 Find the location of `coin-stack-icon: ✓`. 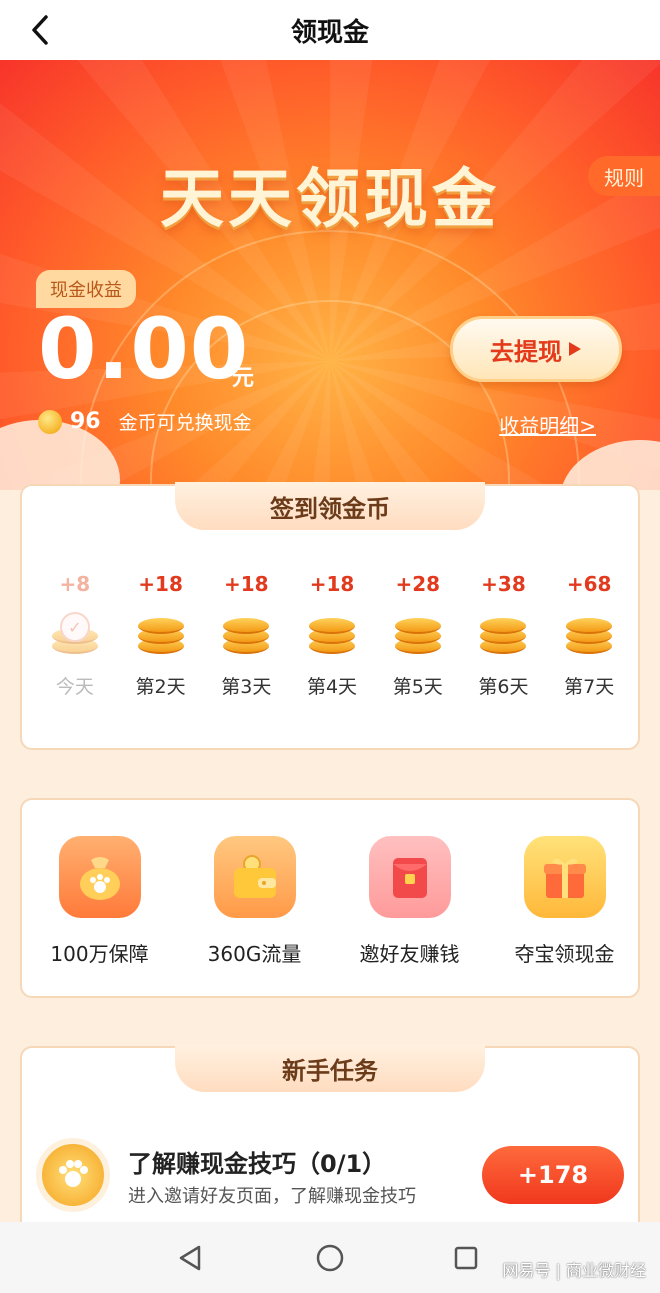

coin-stack-icon: ✓ is located at coordinates (75, 633).